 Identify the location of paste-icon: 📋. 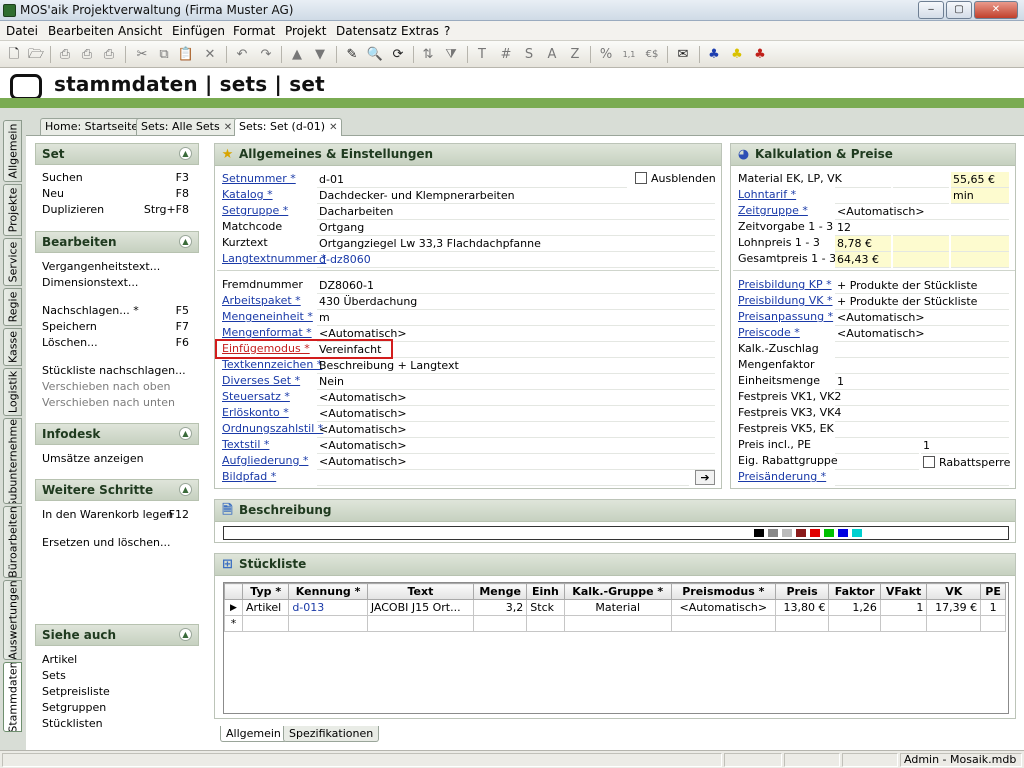
(186, 55).